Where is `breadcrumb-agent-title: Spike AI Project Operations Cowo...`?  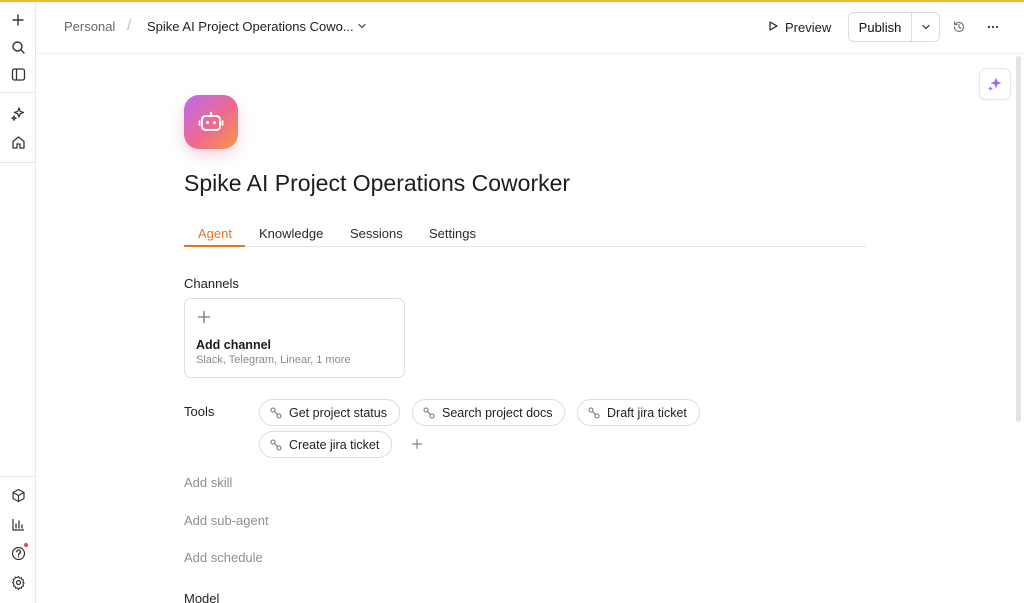 breadcrumb-agent-title: Spike AI Project Operations Cowo... is located at coordinates (250, 26).